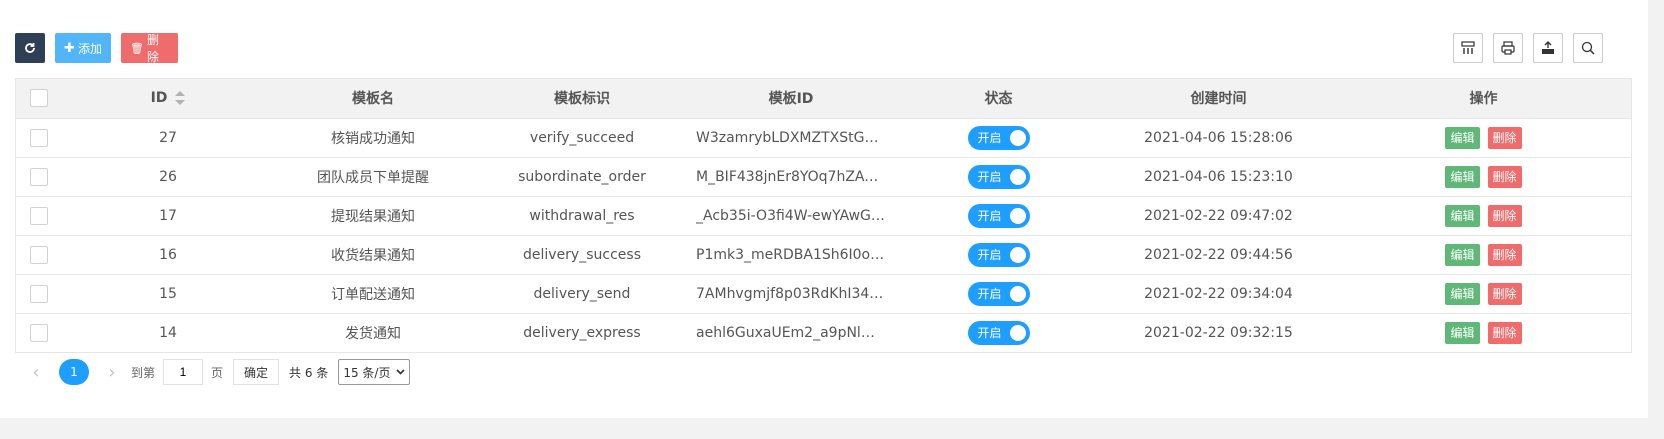 Image resolution: width=1664 pixels, height=439 pixels. I want to click on print-button, so click(1508, 48).